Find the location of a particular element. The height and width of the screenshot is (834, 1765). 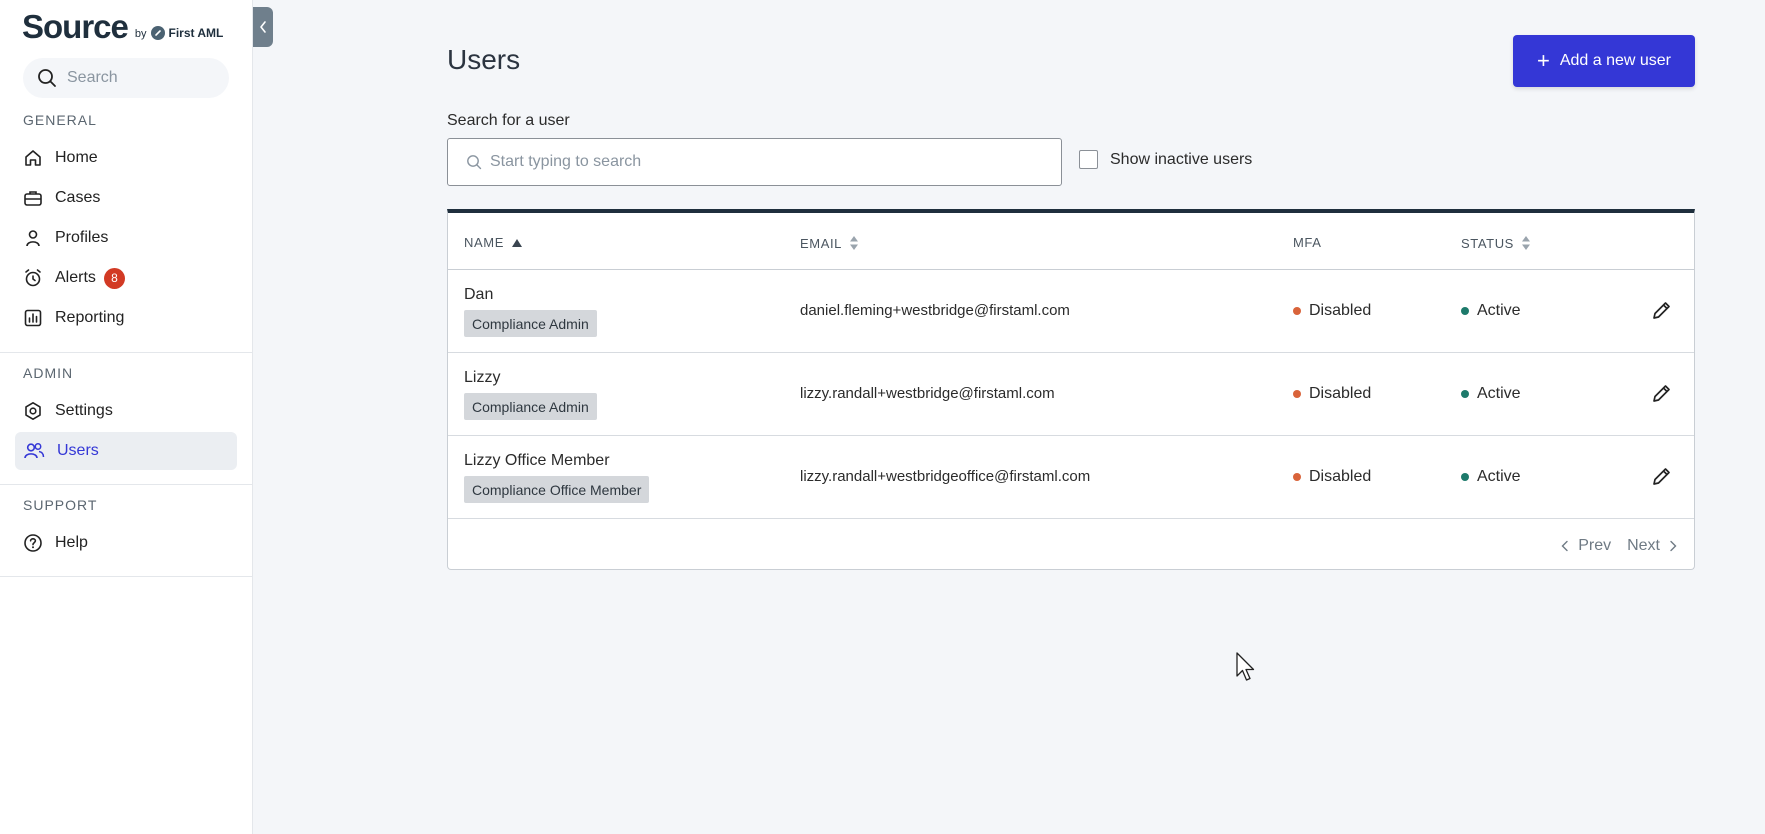

user-name: Lizzy Office Member is located at coordinates (537, 460).